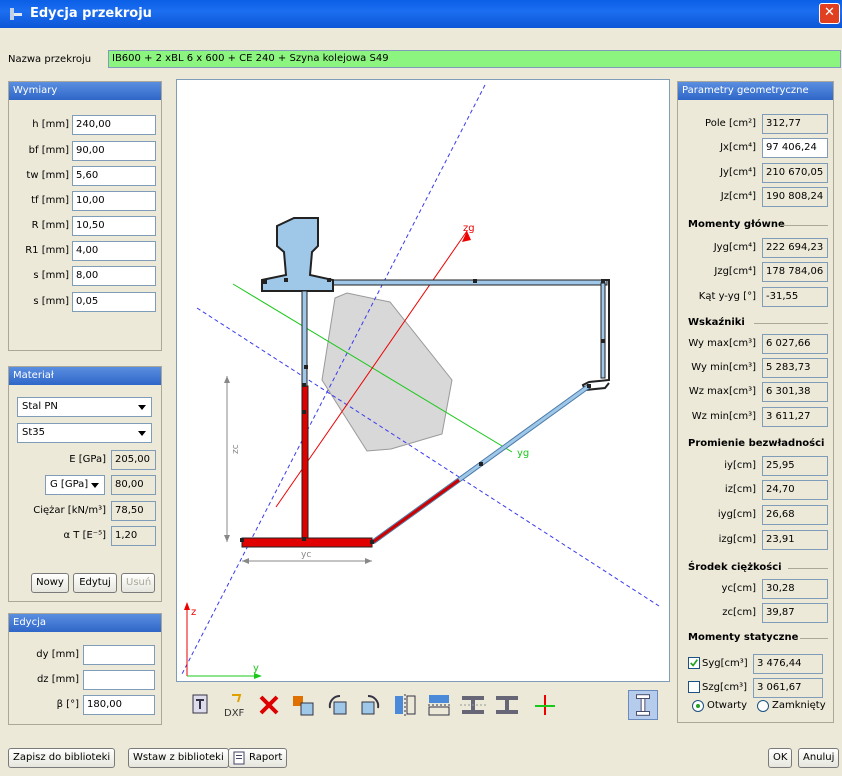 This screenshot has width=842, height=776. I want to click on jx-field: 97 406,24, so click(795, 148).